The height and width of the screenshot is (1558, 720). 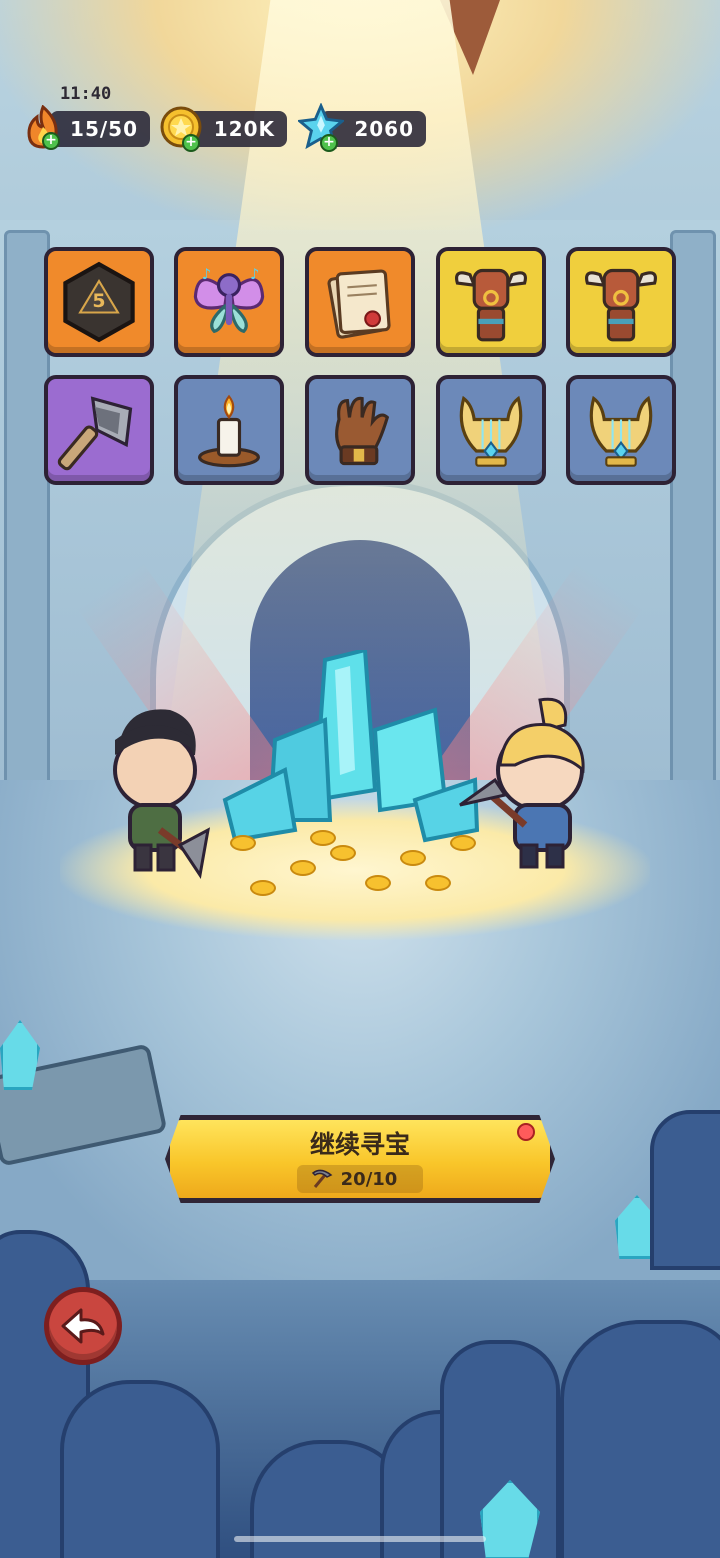 I want to click on notification-dot, so click(x=526, y=1132).